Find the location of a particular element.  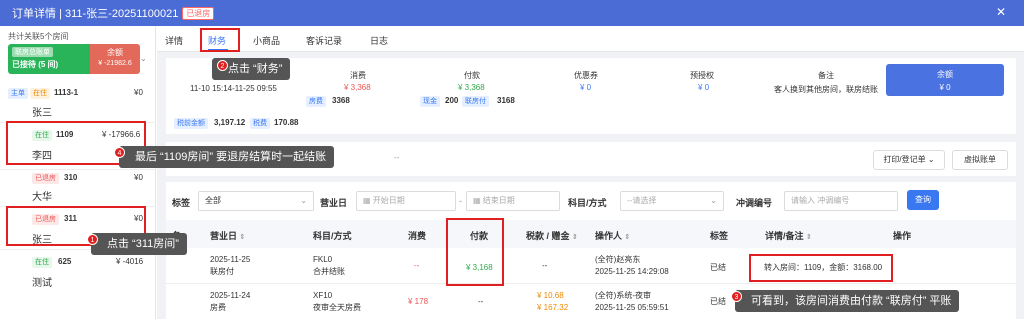

step-2-badge: 2 is located at coordinates (222, 65).